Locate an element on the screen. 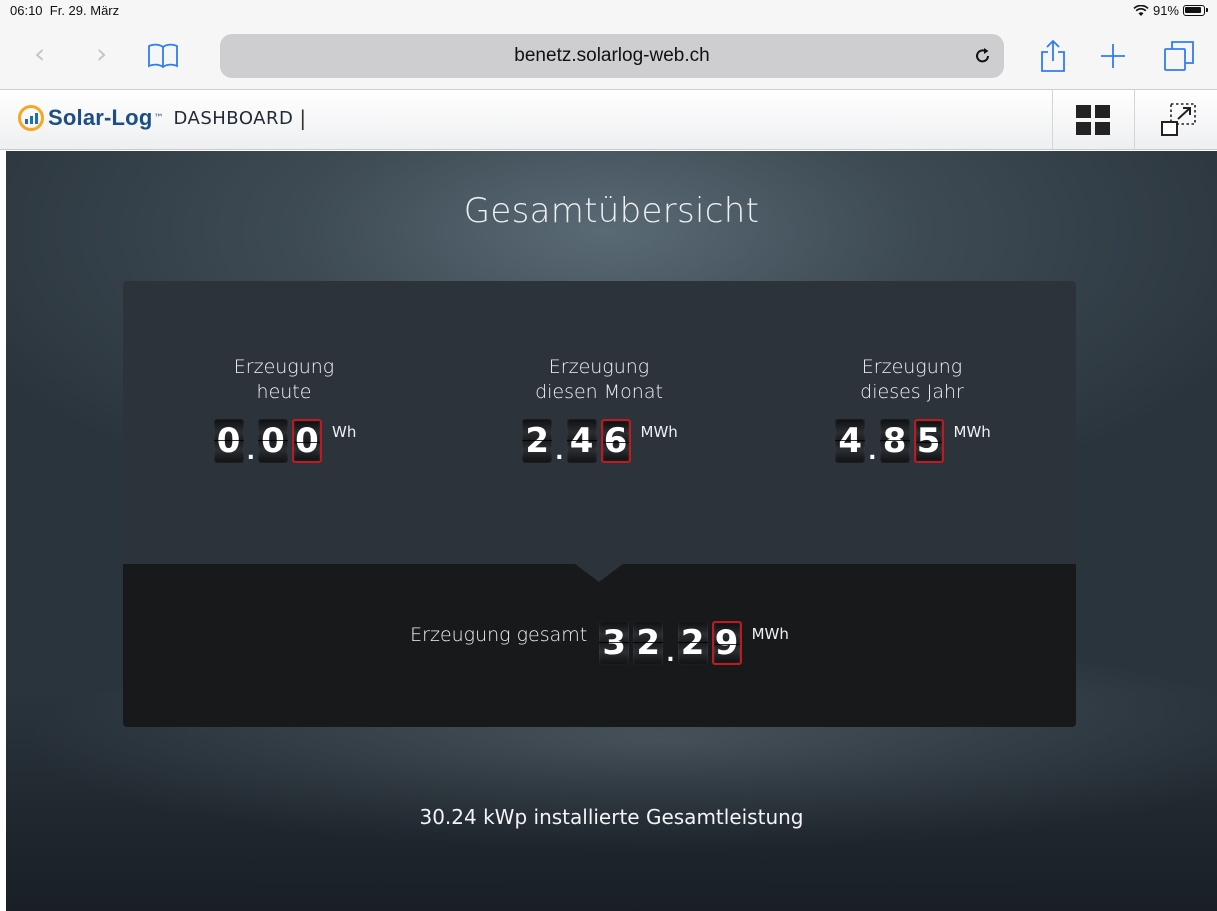 The height and width of the screenshot is (911, 1217). unit-label: Wh is located at coordinates (344, 432).